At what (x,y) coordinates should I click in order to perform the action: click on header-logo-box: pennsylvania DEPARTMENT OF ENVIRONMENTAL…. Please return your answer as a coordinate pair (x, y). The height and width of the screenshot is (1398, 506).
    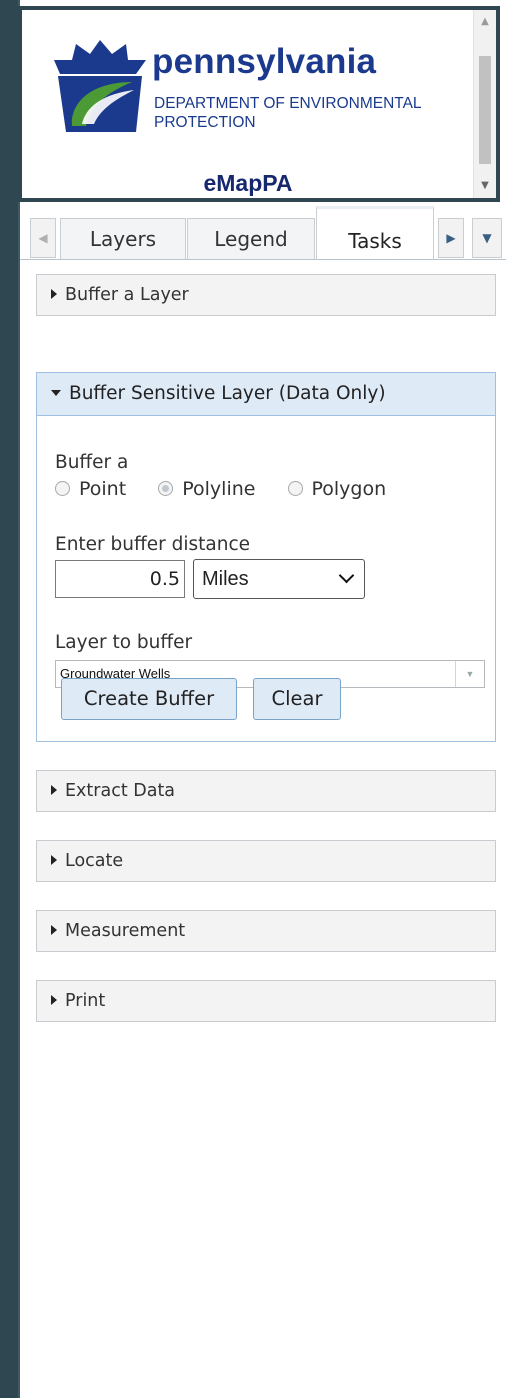
    Looking at the image, I should click on (259, 104).